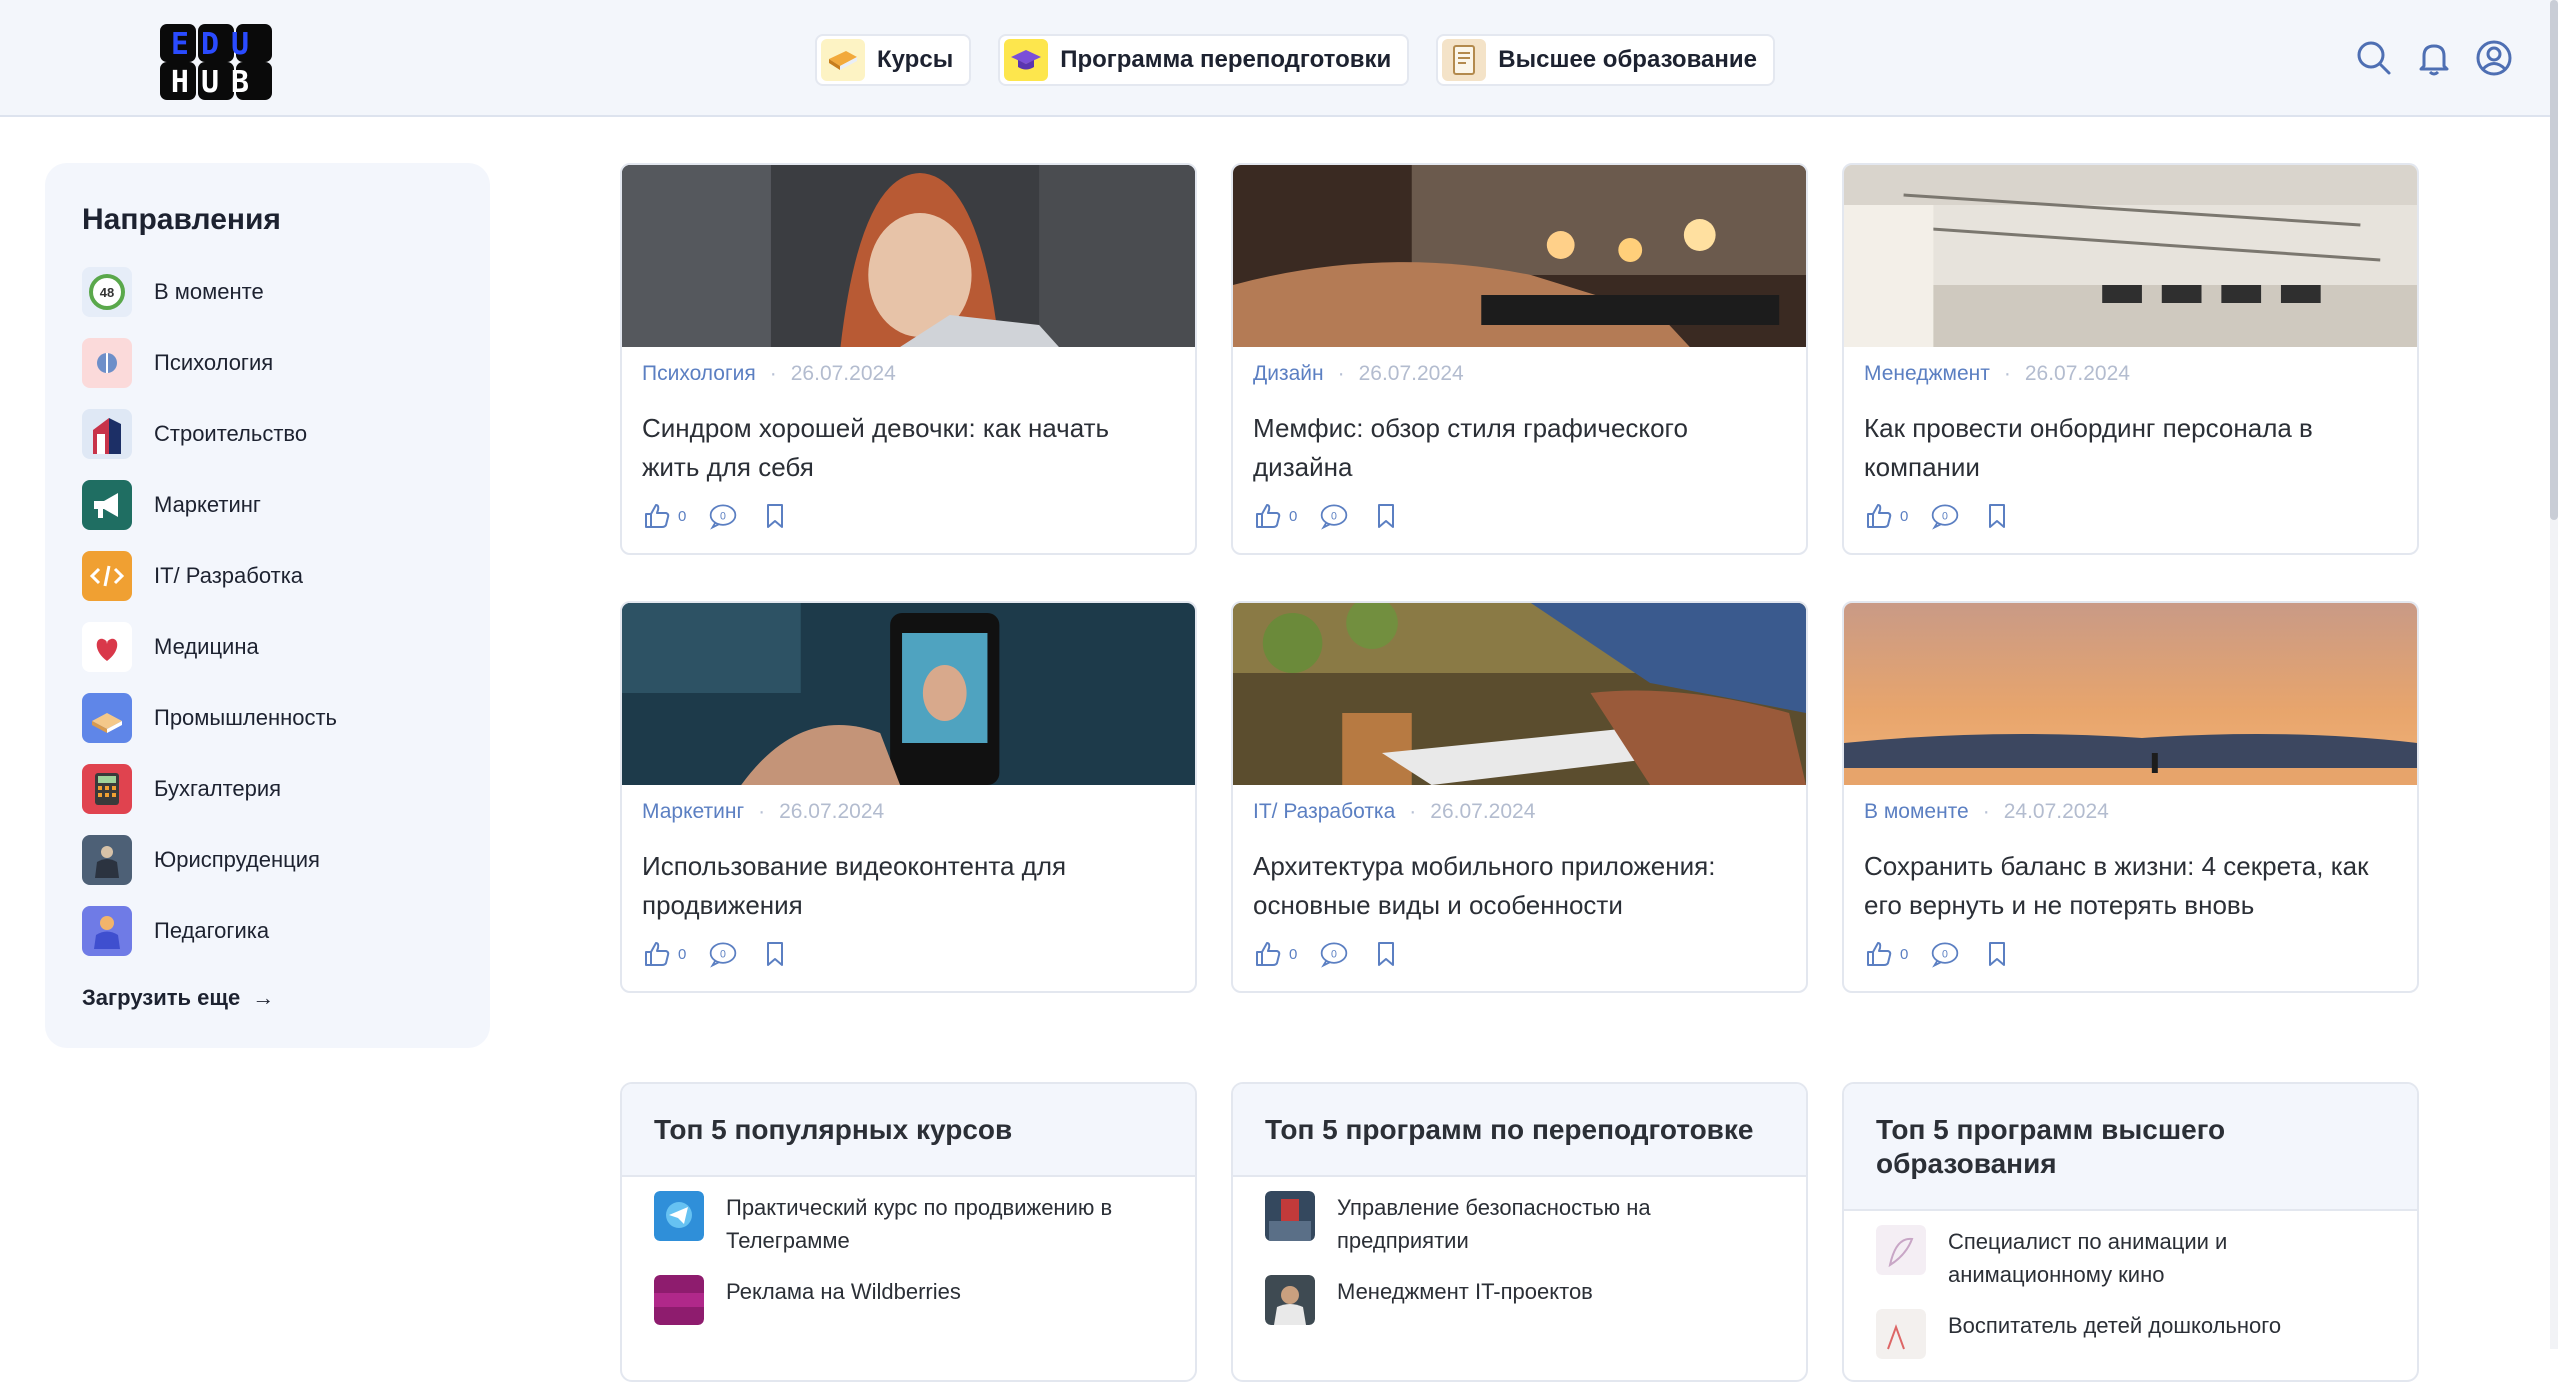  Describe the element at coordinates (908, 1130) in the screenshot. I see `top-box-title: Топ 5 популярных курсов` at that location.